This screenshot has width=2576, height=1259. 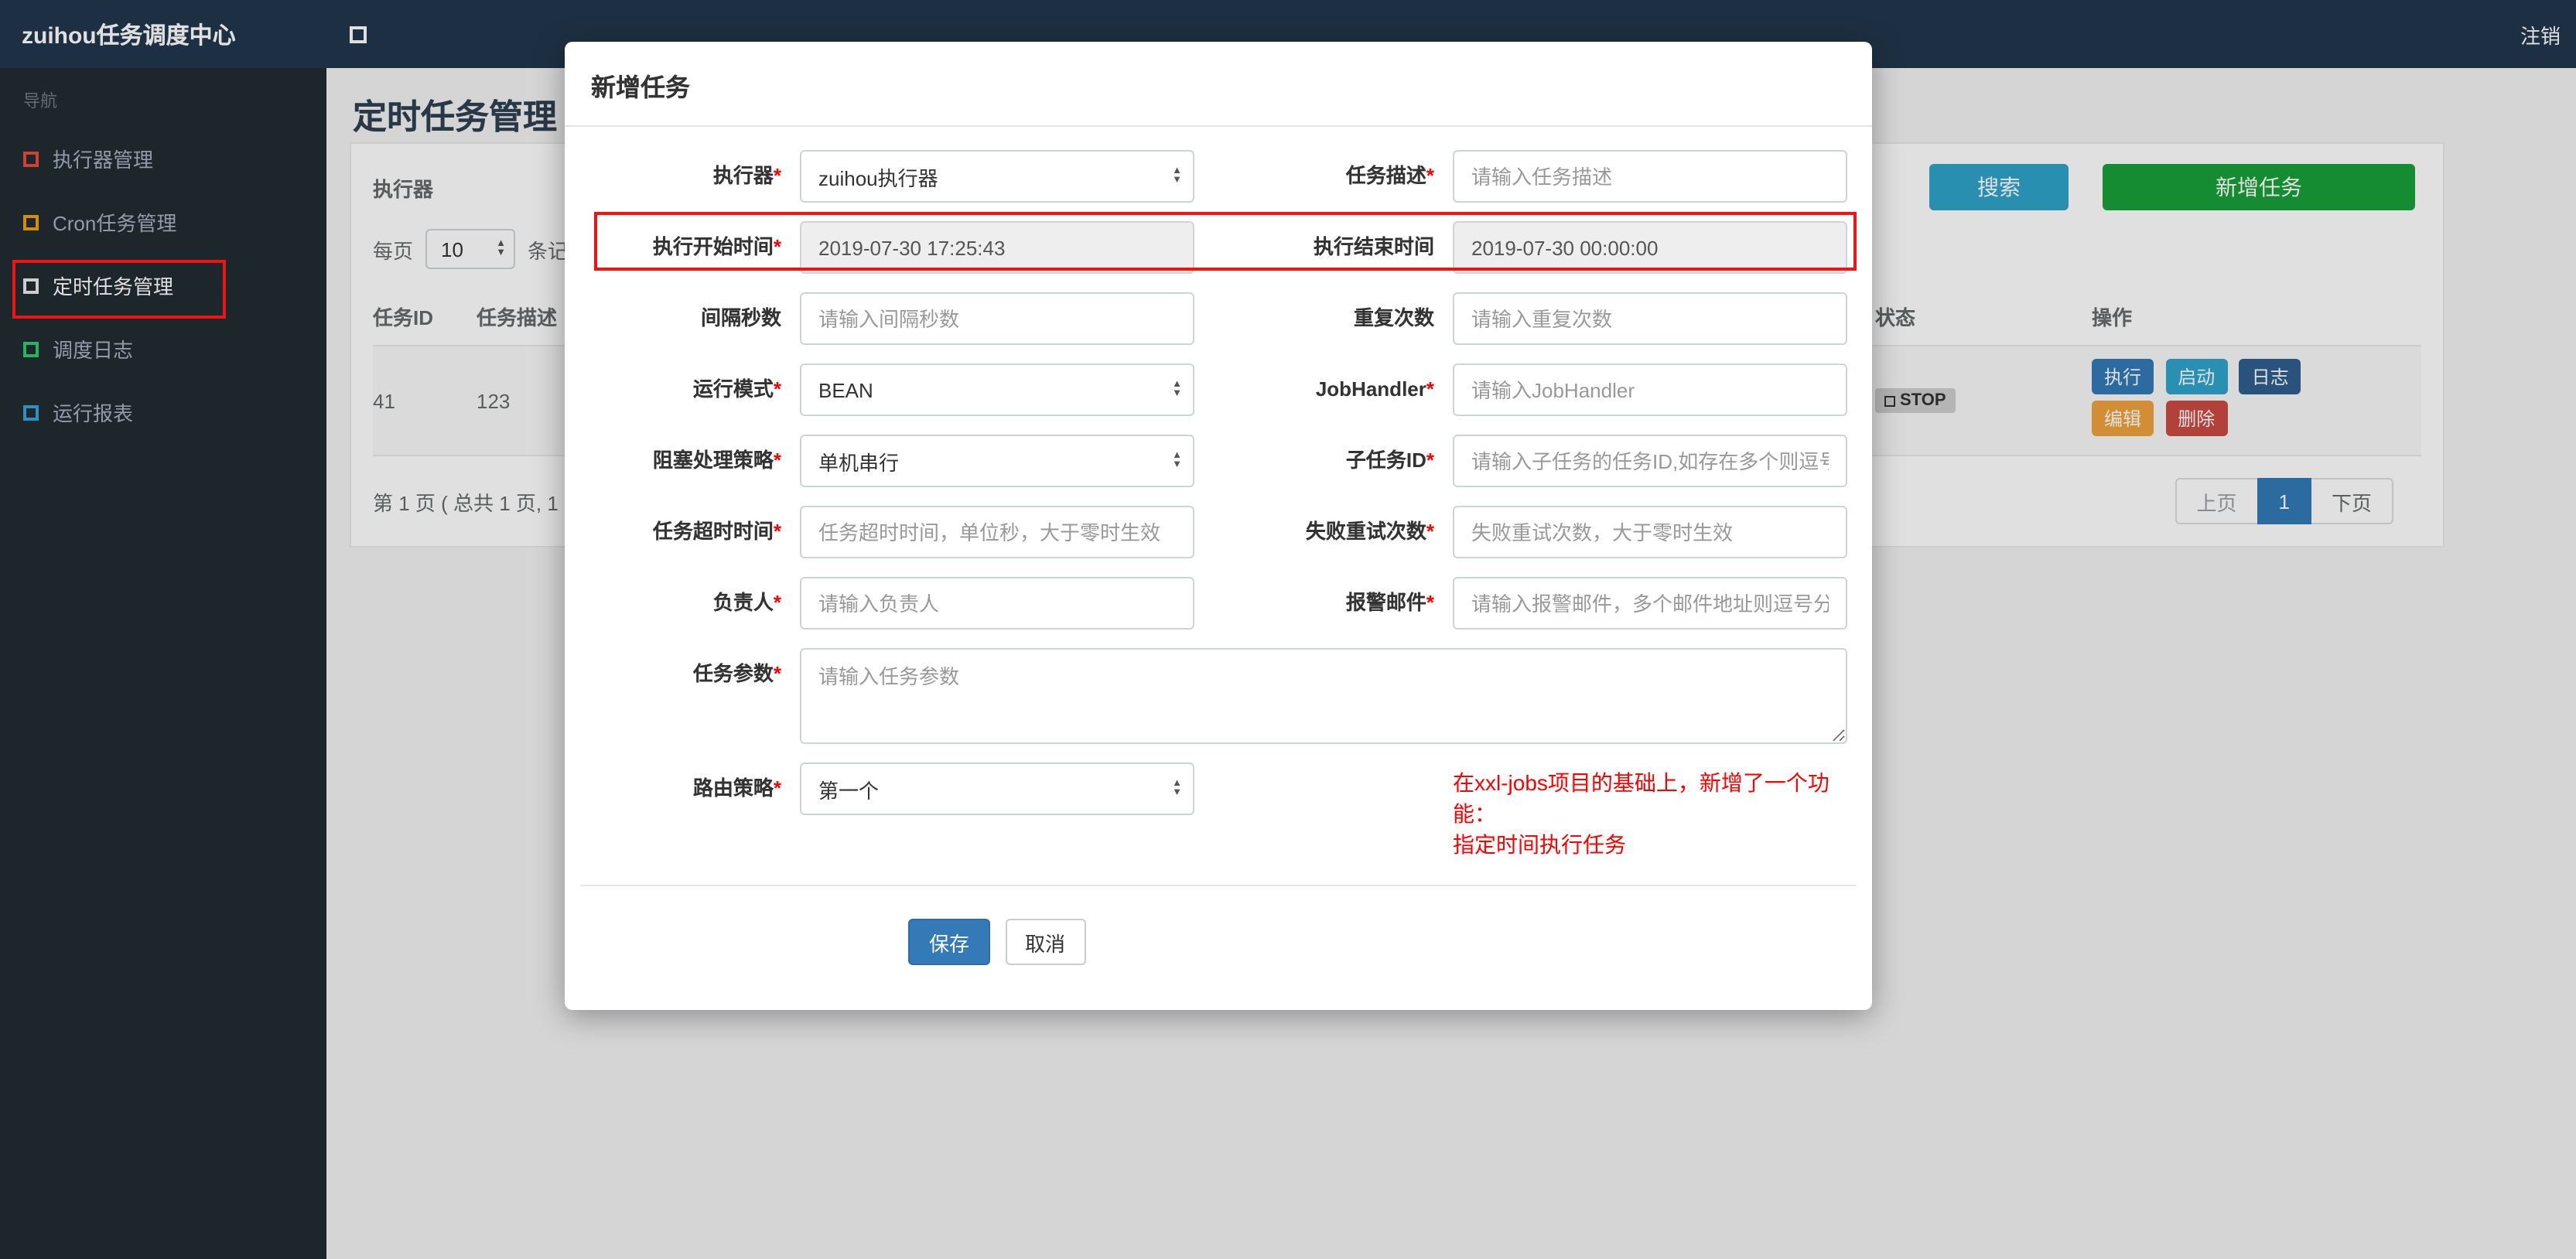 What do you see at coordinates (997, 177) in the screenshot?
I see `executor-select: zuihou执行器 ▲ ▼` at bounding box center [997, 177].